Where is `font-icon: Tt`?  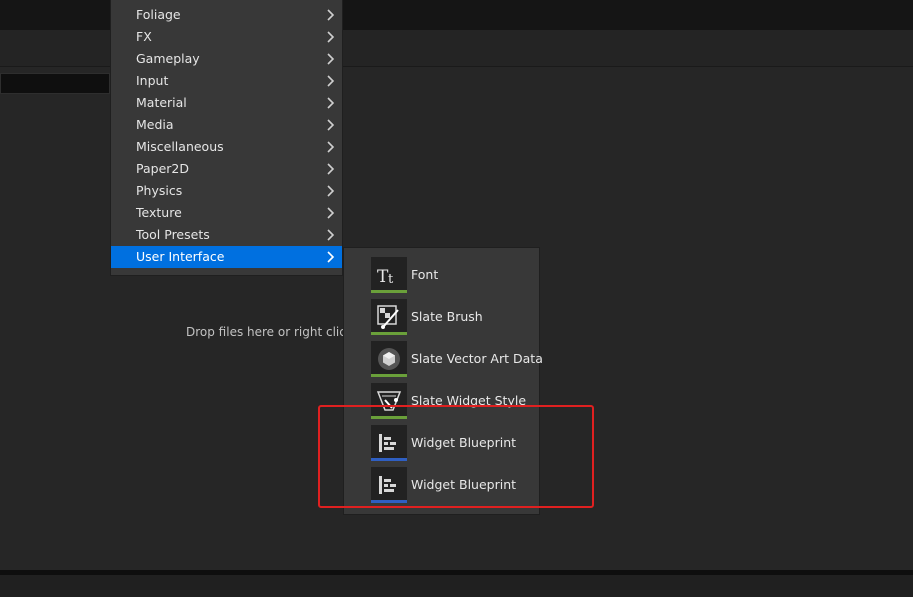
font-icon: Tt is located at coordinates (389, 275).